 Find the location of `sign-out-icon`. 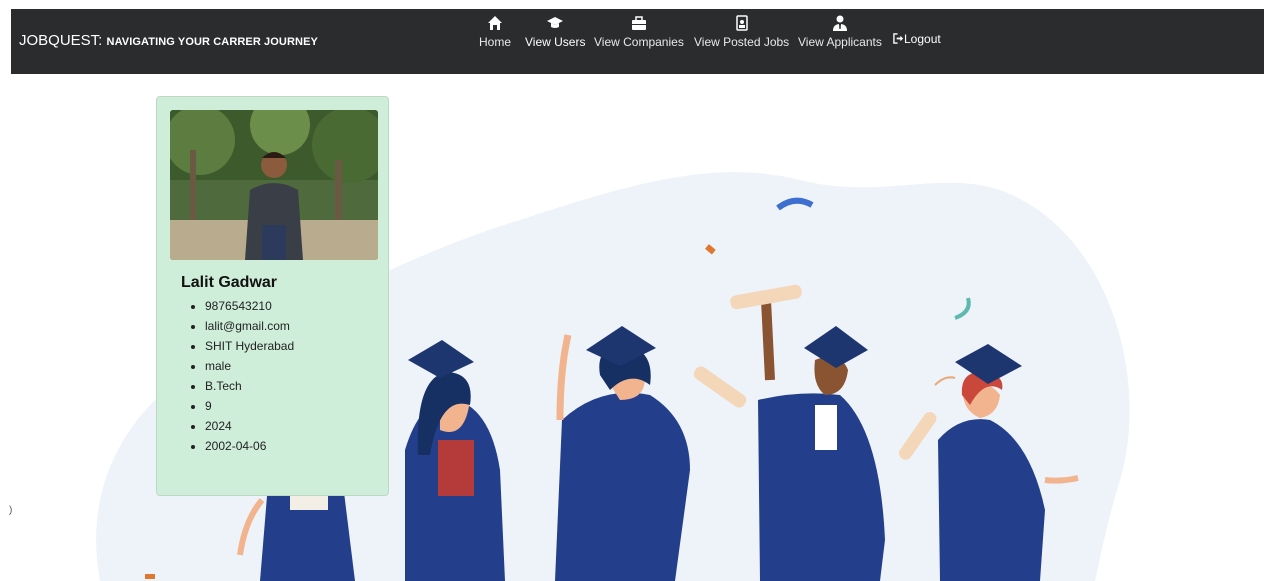

sign-out-icon is located at coordinates (898, 38).